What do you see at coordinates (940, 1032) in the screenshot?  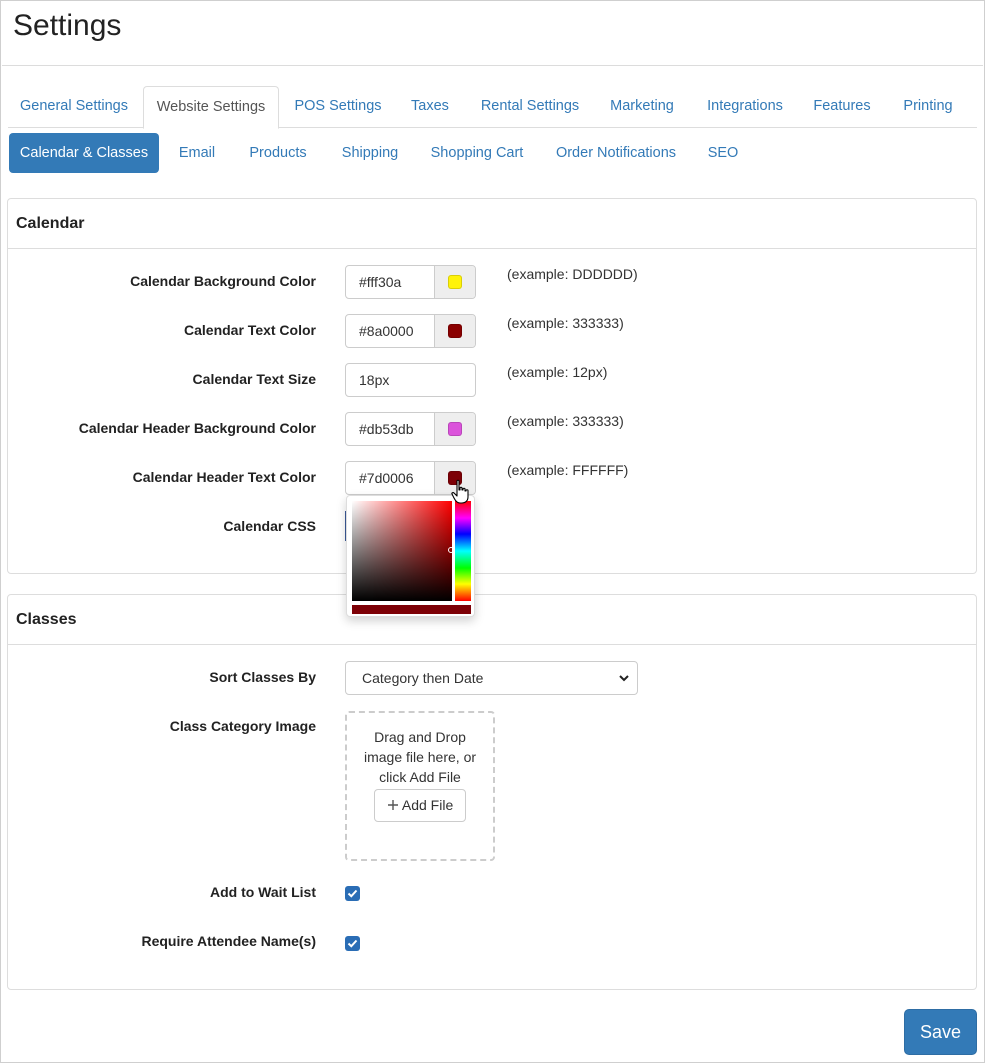 I see `save-button: Save` at bounding box center [940, 1032].